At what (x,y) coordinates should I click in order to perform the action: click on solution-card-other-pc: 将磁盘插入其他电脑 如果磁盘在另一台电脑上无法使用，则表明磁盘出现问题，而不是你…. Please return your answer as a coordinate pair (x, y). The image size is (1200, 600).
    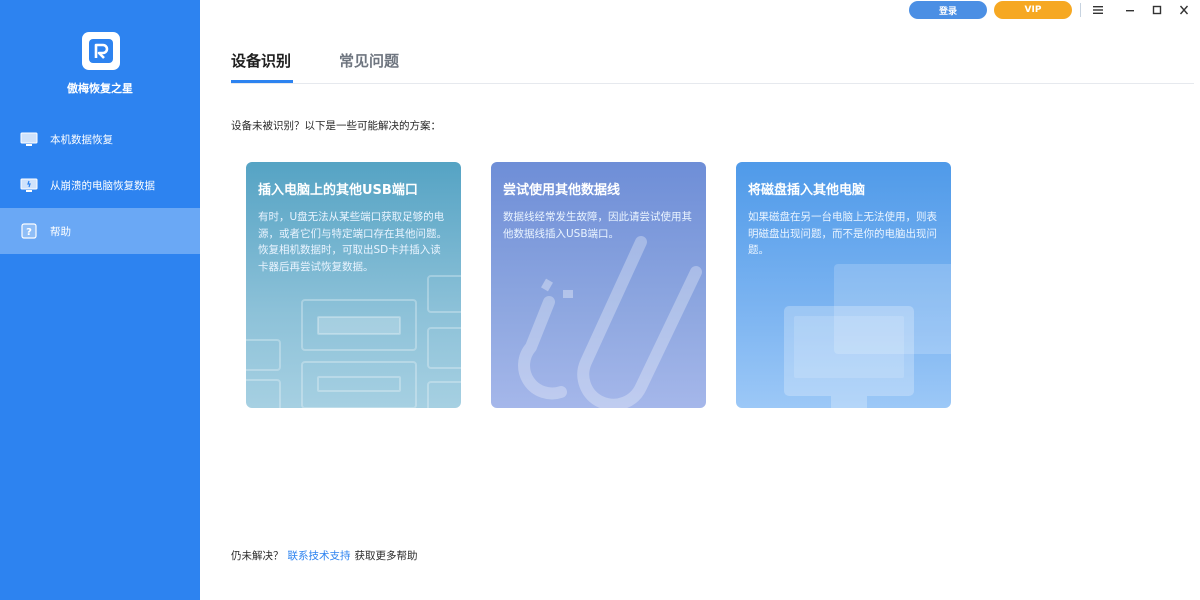
    Looking at the image, I should click on (843, 285).